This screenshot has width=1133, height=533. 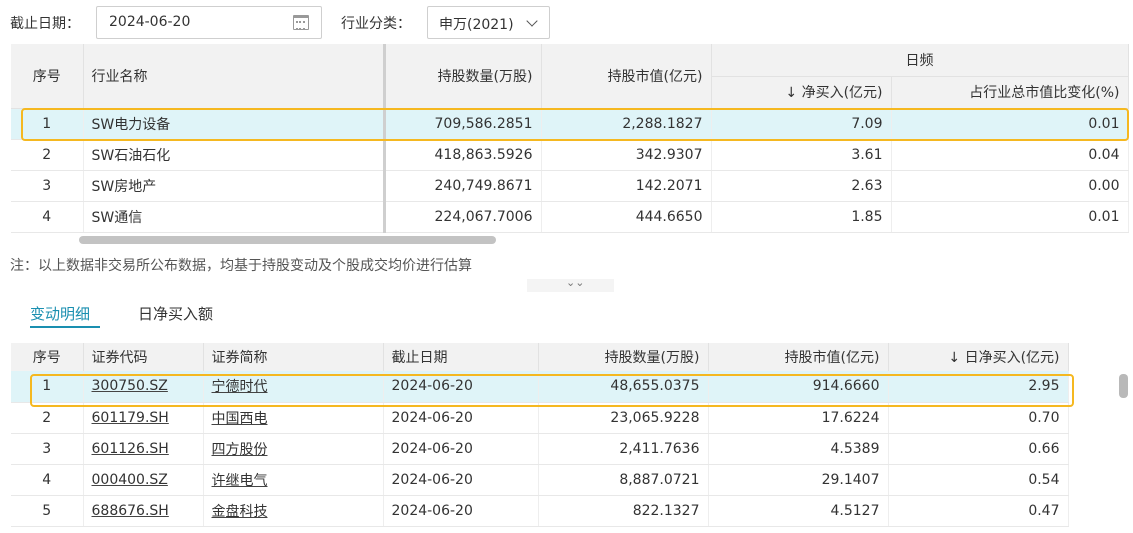 I want to click on calendar-icon, so click(x=301, y=22).